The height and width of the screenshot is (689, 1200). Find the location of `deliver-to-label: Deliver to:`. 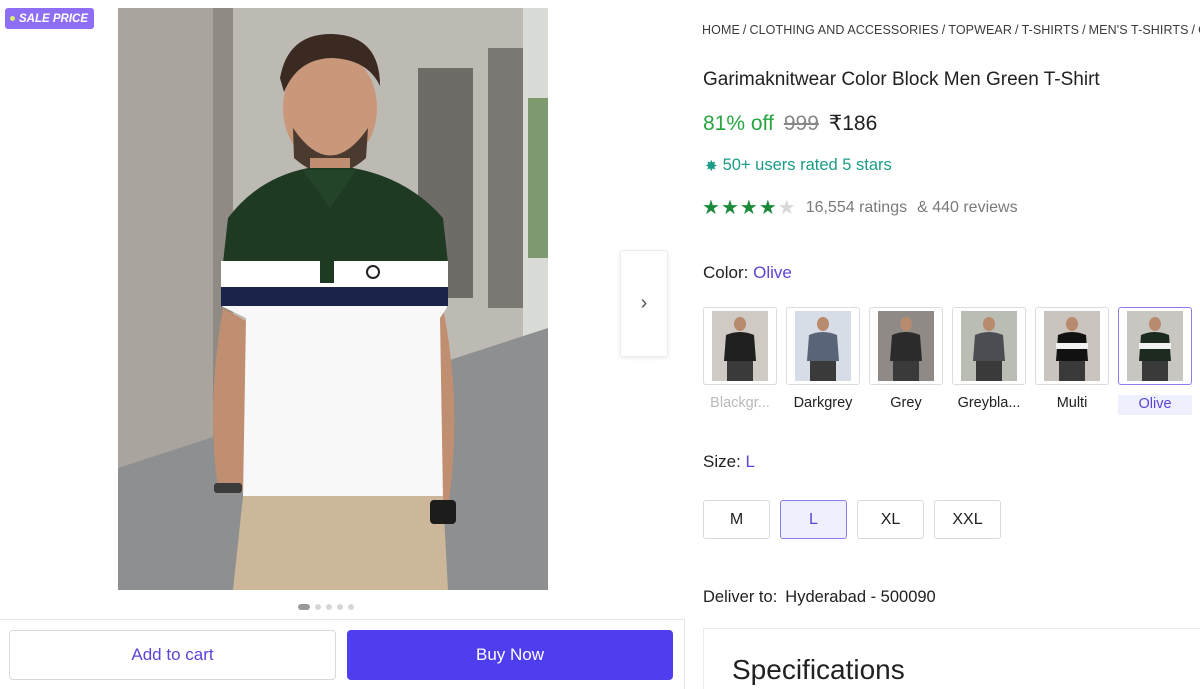

deliver-to-label: Deliver to: is located at coordinates (740, 597).